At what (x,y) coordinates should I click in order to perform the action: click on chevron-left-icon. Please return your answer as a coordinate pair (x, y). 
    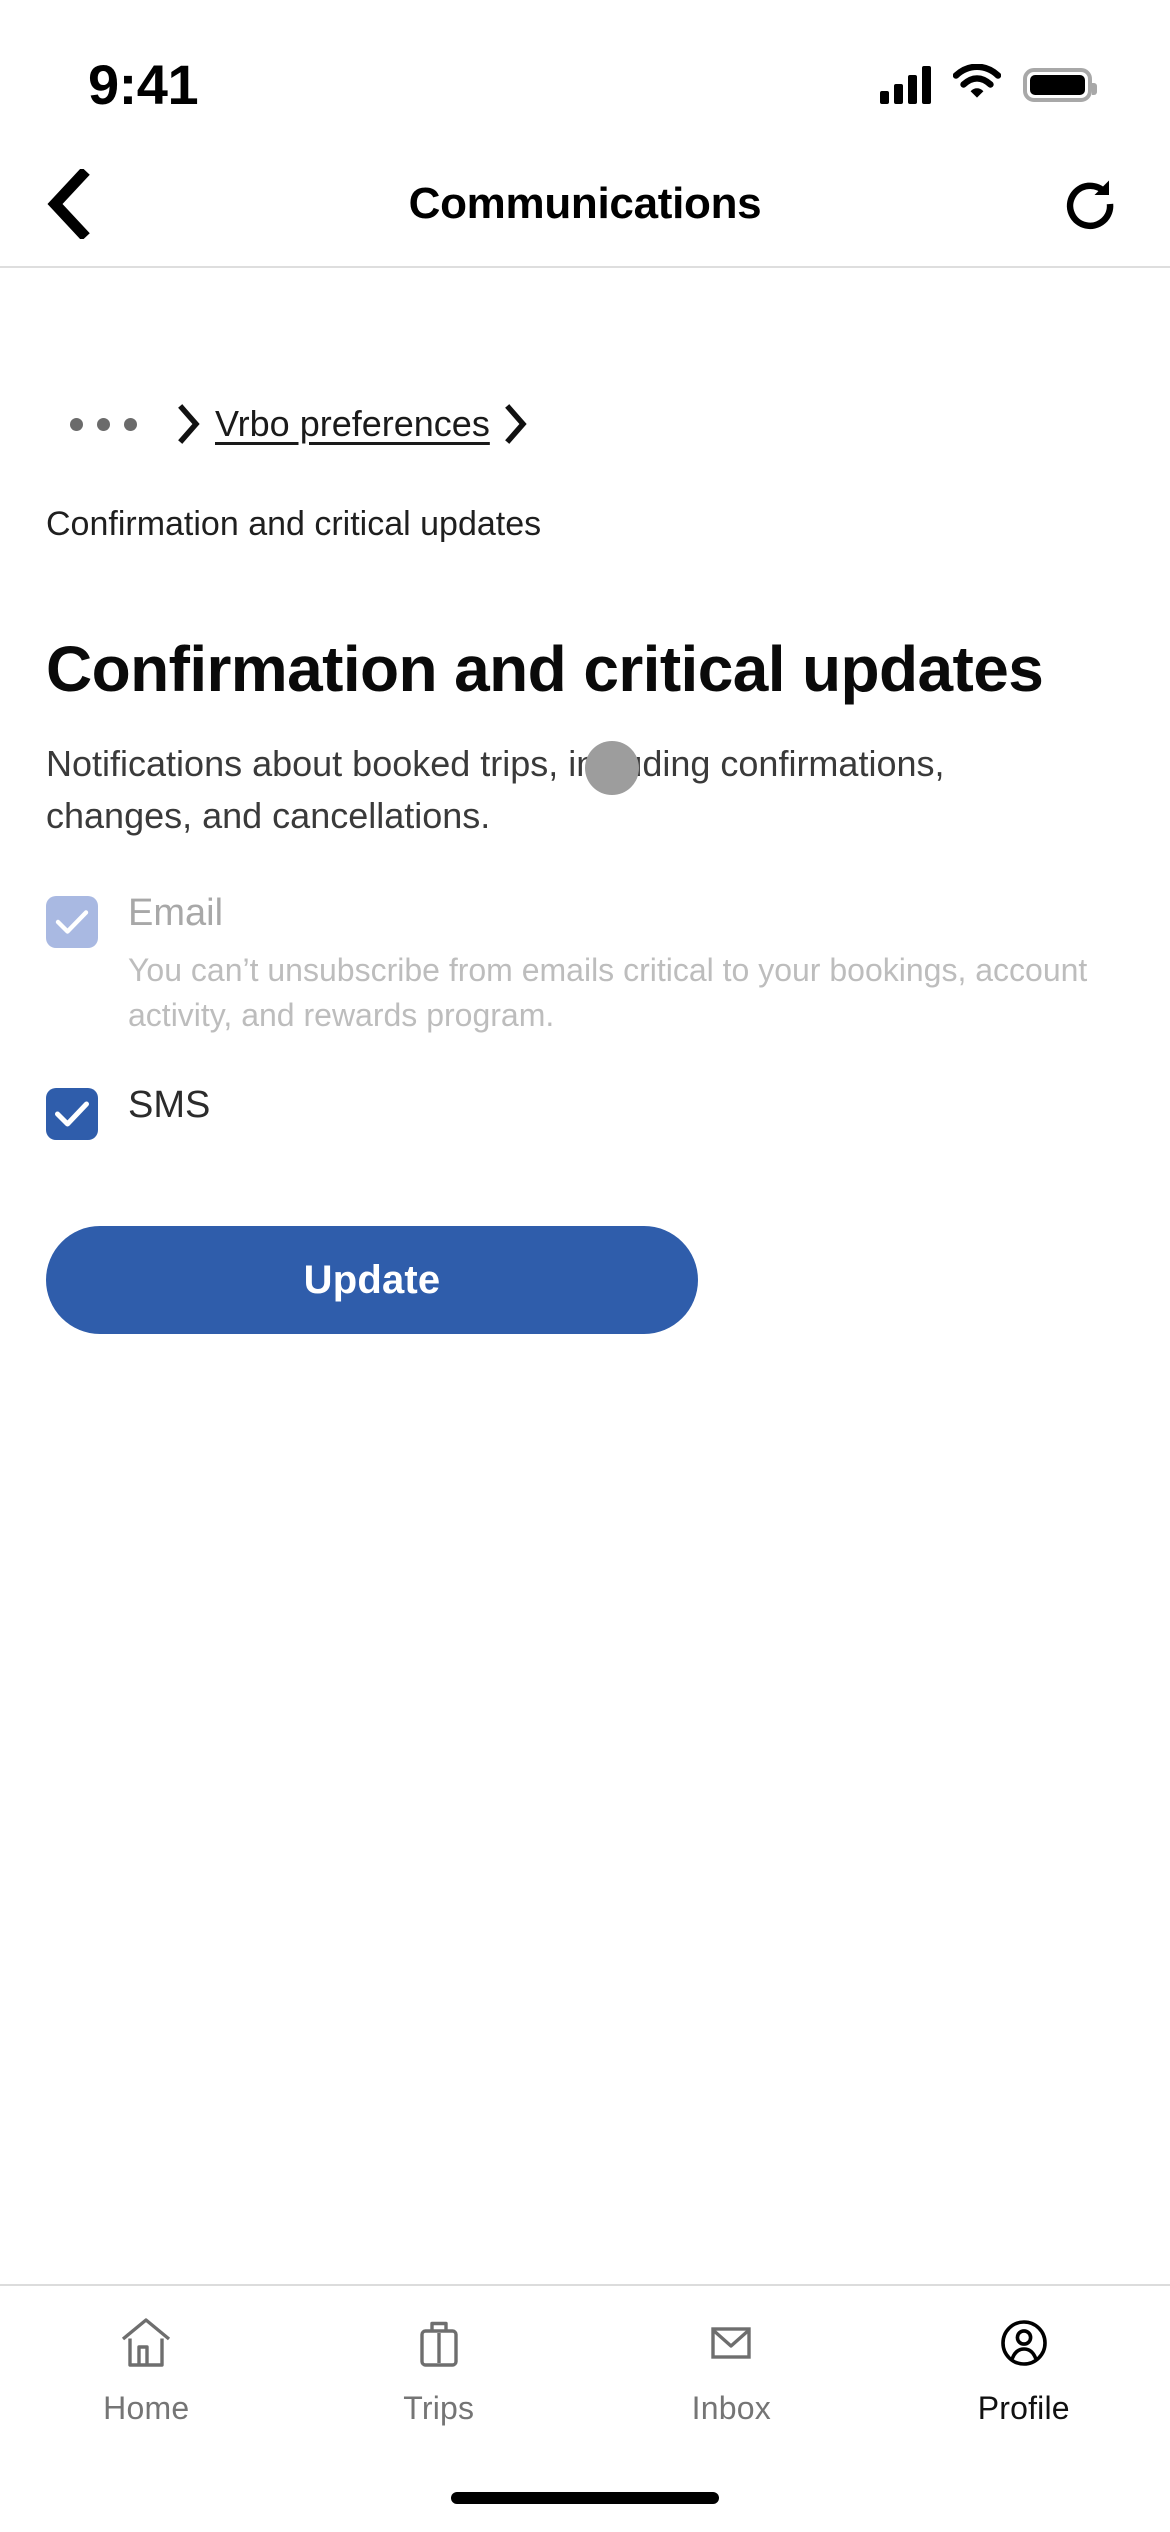
    Looking at the image, I should click on (68, 204).